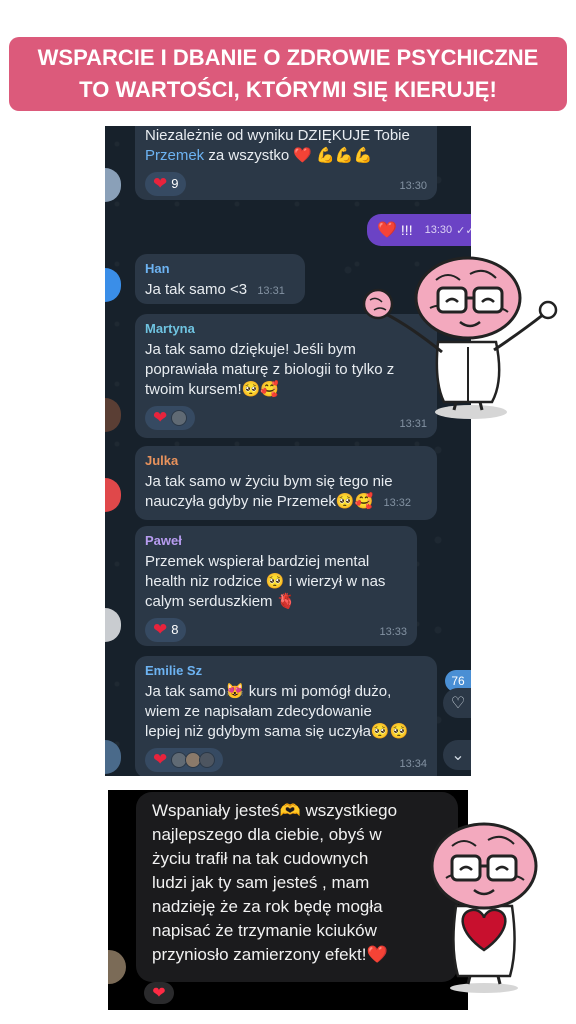  Describe the element at coordinates (220, 601) in the screenshot. I see `message-line: calym serduszkiem 🫀` at that location.